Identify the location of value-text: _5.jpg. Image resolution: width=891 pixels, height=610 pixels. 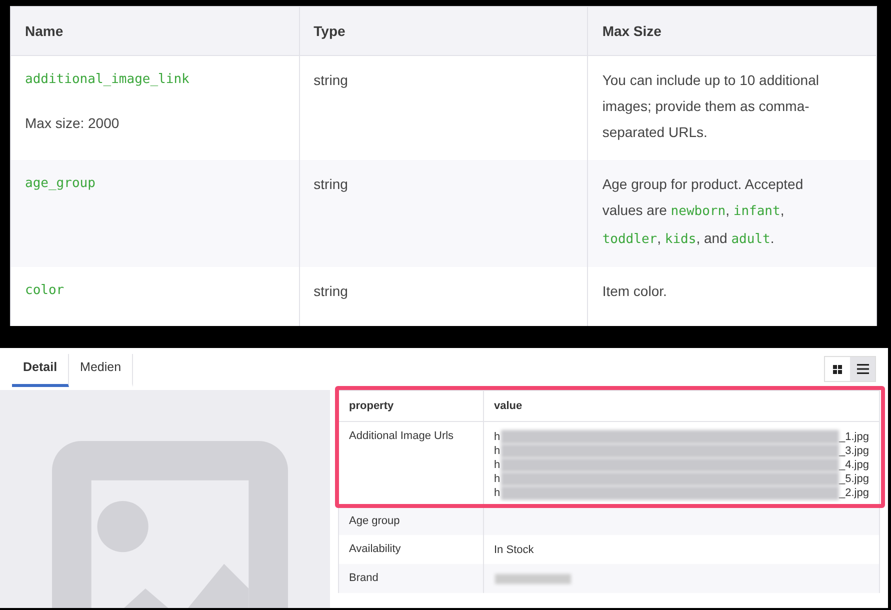
(854, 479).